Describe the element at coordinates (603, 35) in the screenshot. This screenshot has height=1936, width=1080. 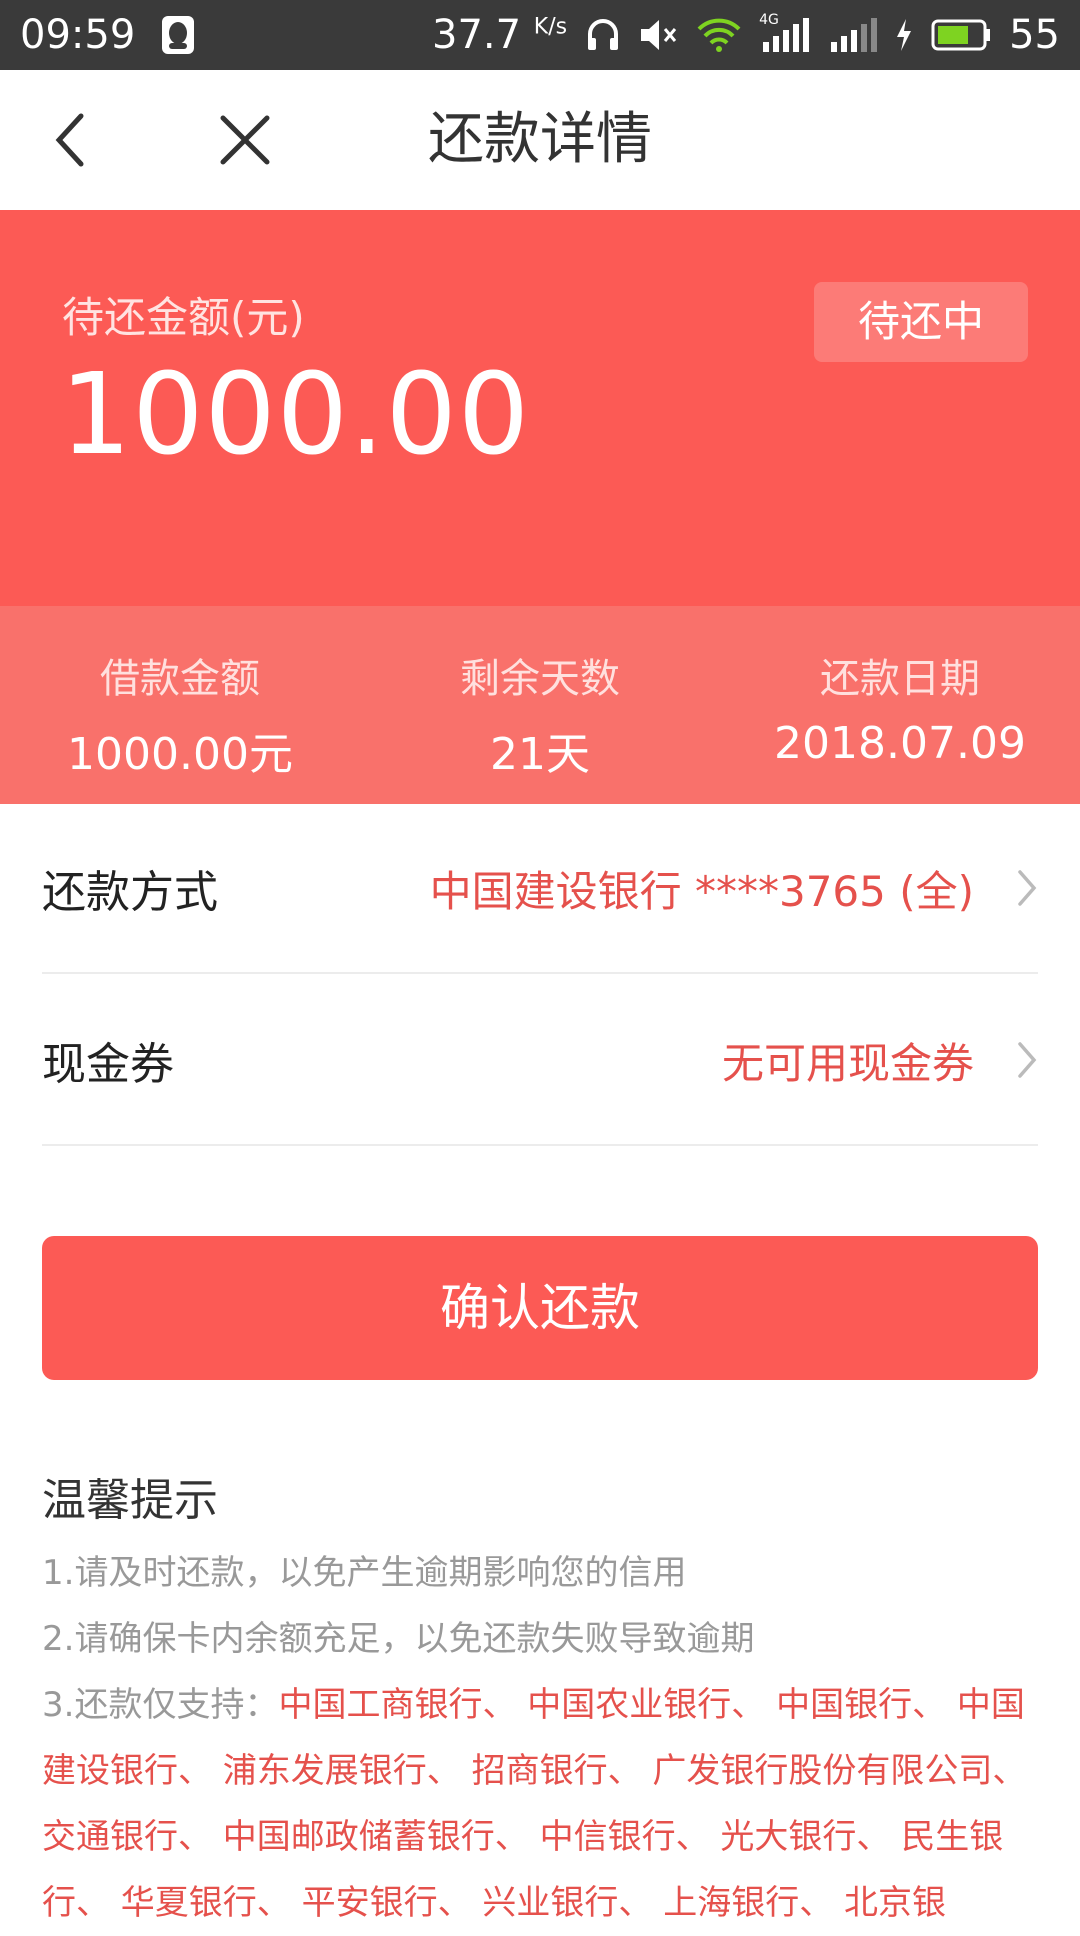
I see `headphones-icon` at that location.